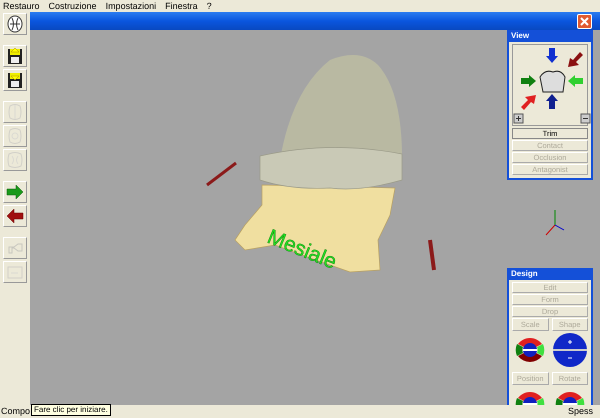  I want to click on zoom-in-icon, so click(519, 119).